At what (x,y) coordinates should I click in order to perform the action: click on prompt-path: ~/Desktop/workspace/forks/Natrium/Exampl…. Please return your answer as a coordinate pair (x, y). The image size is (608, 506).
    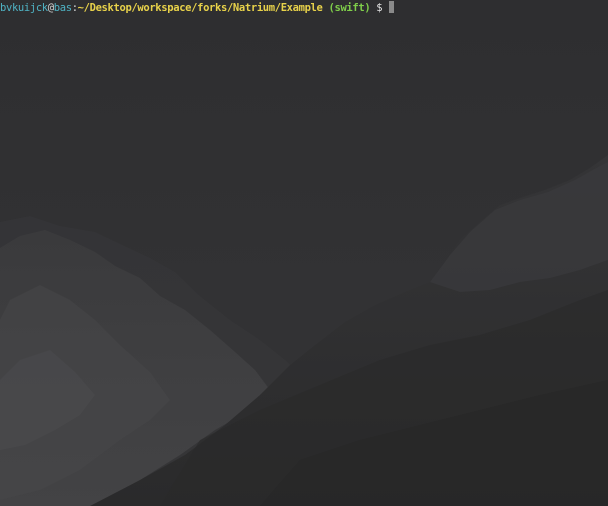
    Looking at the image, I should click on (200, 8).